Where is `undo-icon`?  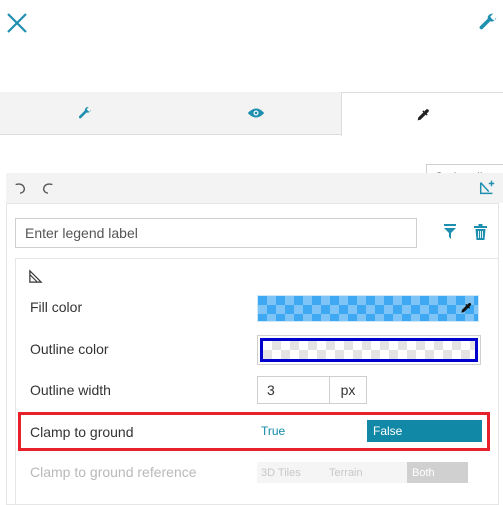
undo-icon is located at coordinates (20, 188).